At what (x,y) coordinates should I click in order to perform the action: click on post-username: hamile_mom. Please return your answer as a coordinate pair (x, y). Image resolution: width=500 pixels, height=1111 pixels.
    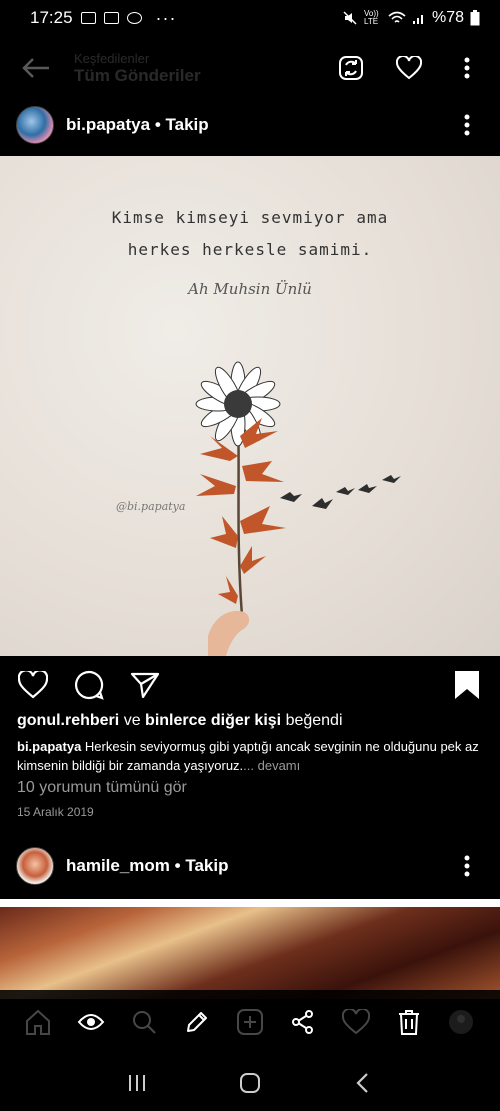
    Looking at the image, I should click on (118, 865).